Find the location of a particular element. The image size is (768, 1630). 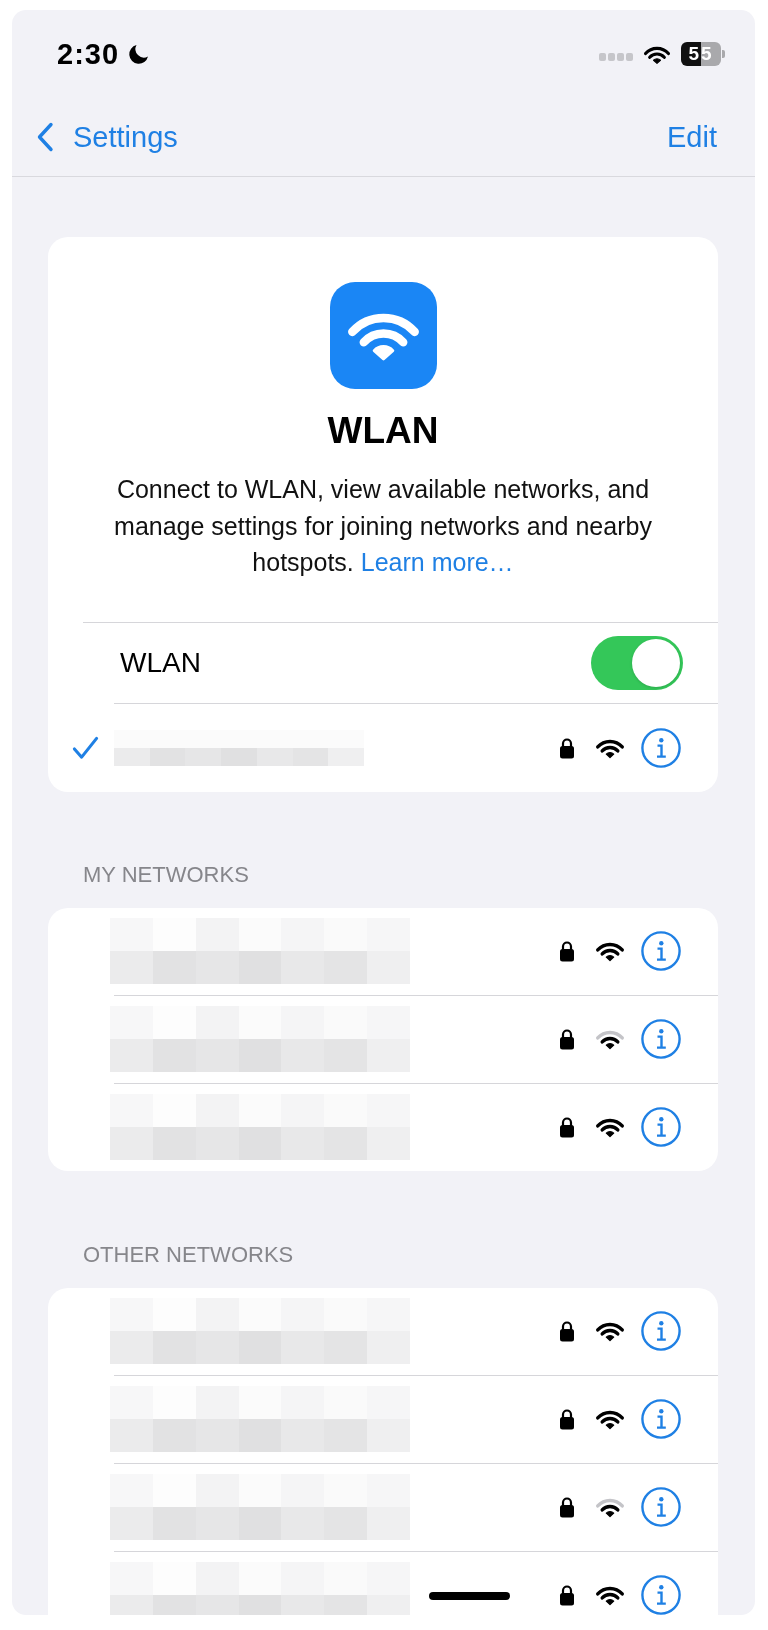

wlan-toggle is located at coordinates (637, 662).